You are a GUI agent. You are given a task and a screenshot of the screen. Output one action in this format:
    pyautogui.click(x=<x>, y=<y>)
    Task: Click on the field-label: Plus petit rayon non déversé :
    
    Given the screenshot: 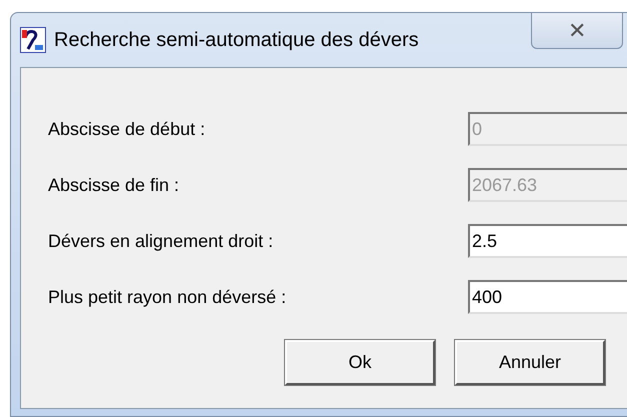 What is the action you would take?
    pyautogui.click(x=168, y=297)
    